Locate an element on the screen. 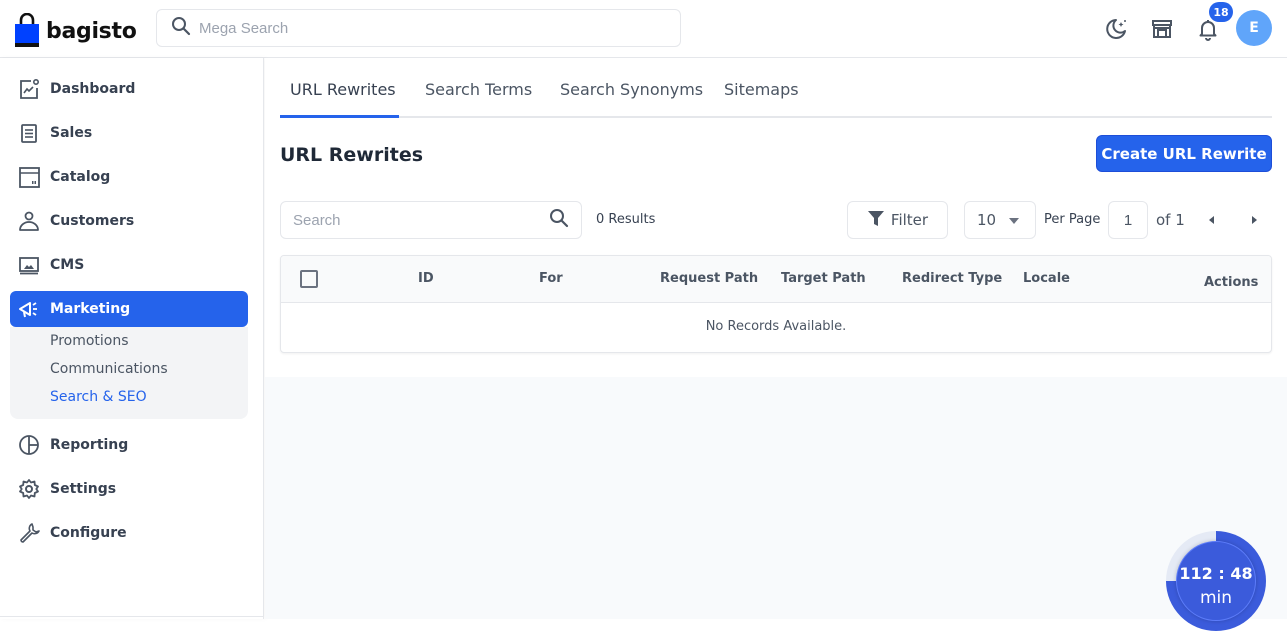 This screenshot has height=631, width=1287. sidebar-item-label: CMS is located at coordinates (67, 265).